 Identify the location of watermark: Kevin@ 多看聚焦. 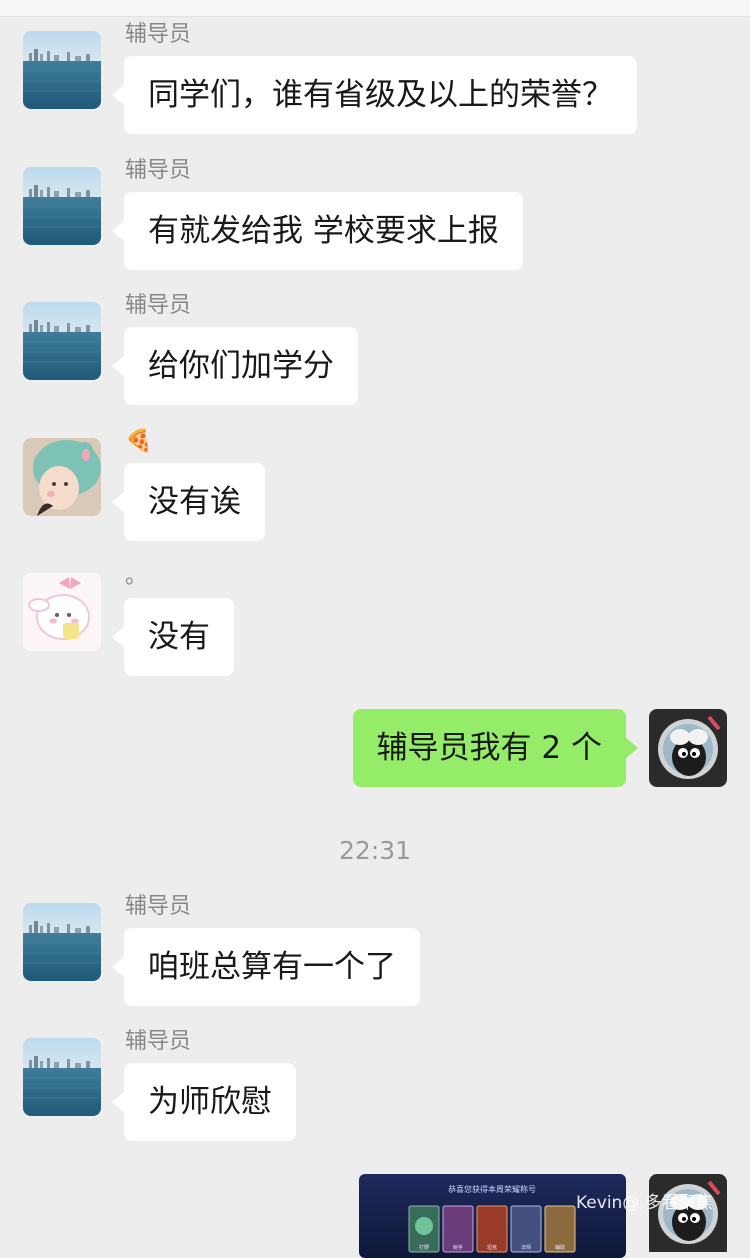
(644, 1203).